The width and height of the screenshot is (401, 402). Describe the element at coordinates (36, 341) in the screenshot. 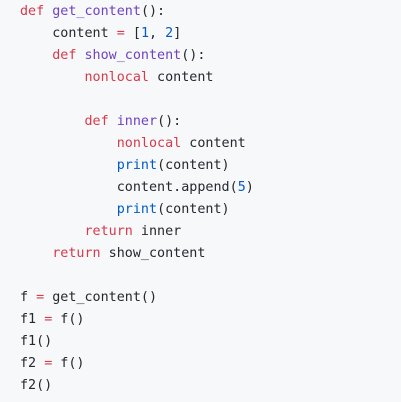

I see `code-token: f1()` at that location.